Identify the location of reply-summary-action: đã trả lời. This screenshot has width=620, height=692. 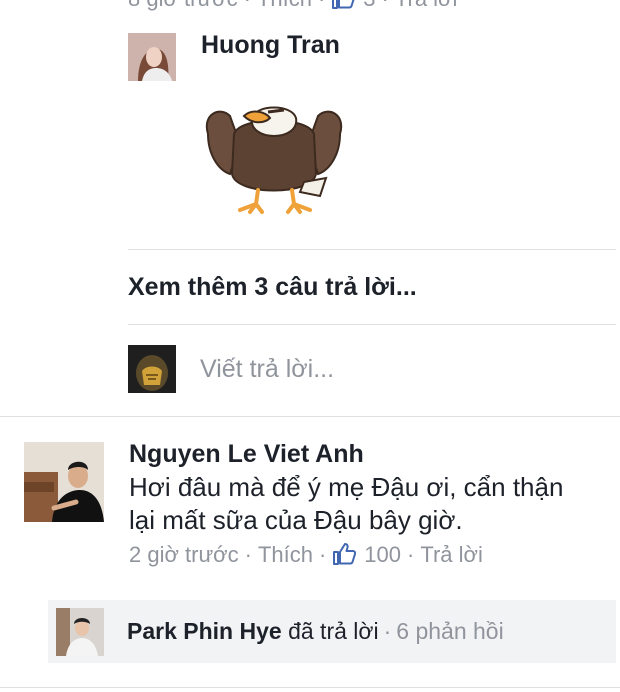
(333, 631).